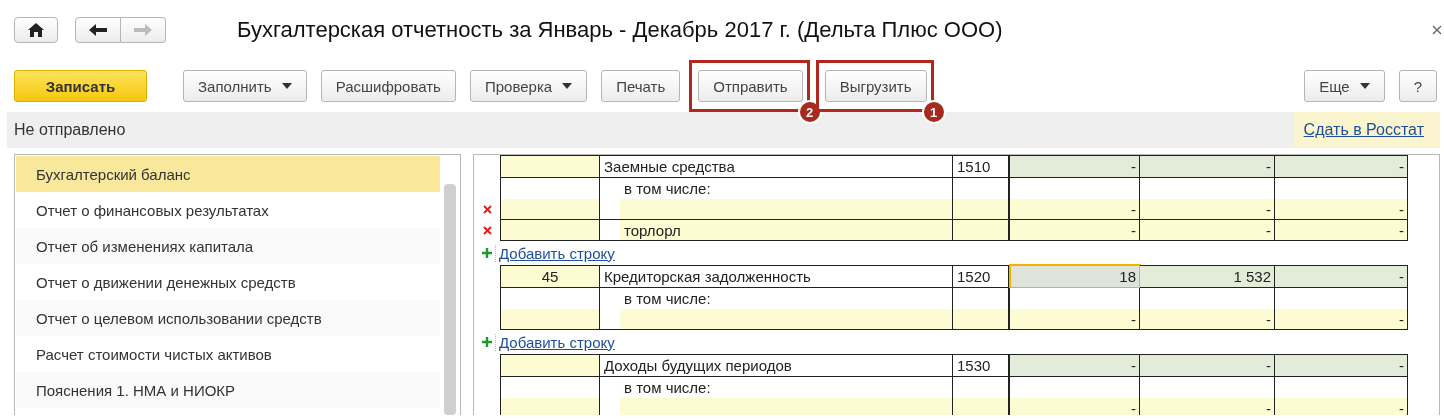 Image resolution: width=1444 pixels, height=420 pixels. I want to click on indicator-name-cell: торлорл, so click(776, 230).